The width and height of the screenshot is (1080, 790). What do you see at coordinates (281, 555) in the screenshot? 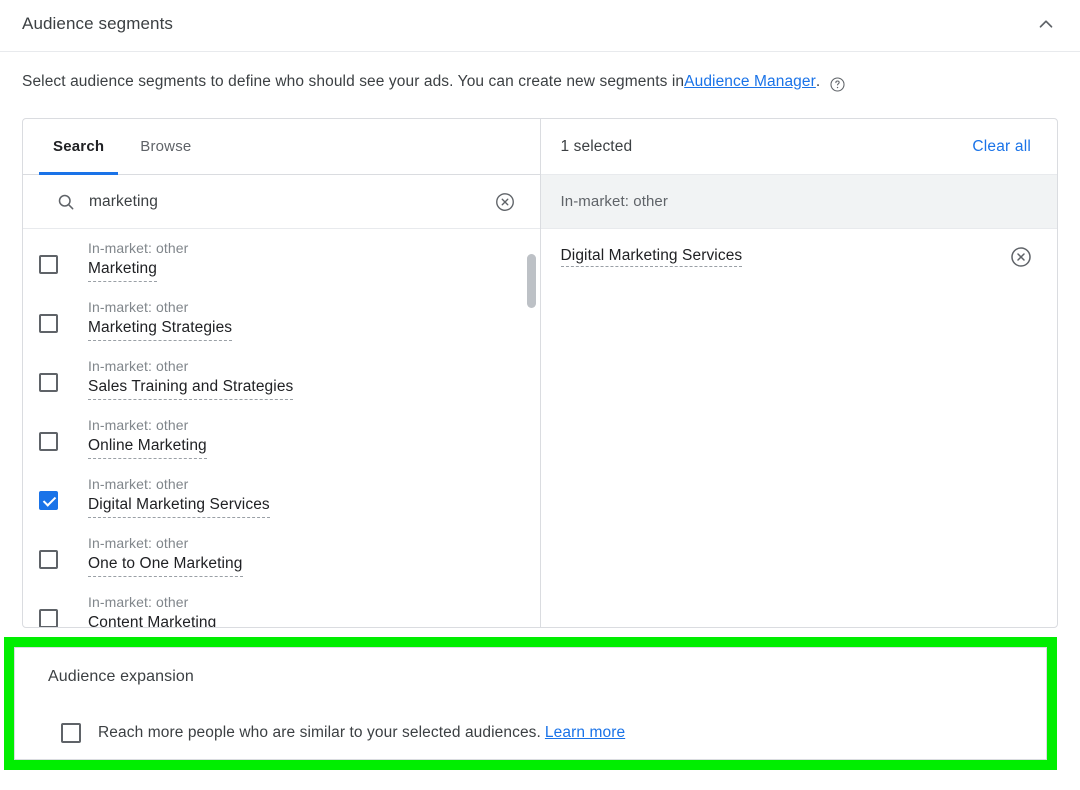
I see `result-item: In-market: other One to One Marketing` at bounding box center [281, 555].